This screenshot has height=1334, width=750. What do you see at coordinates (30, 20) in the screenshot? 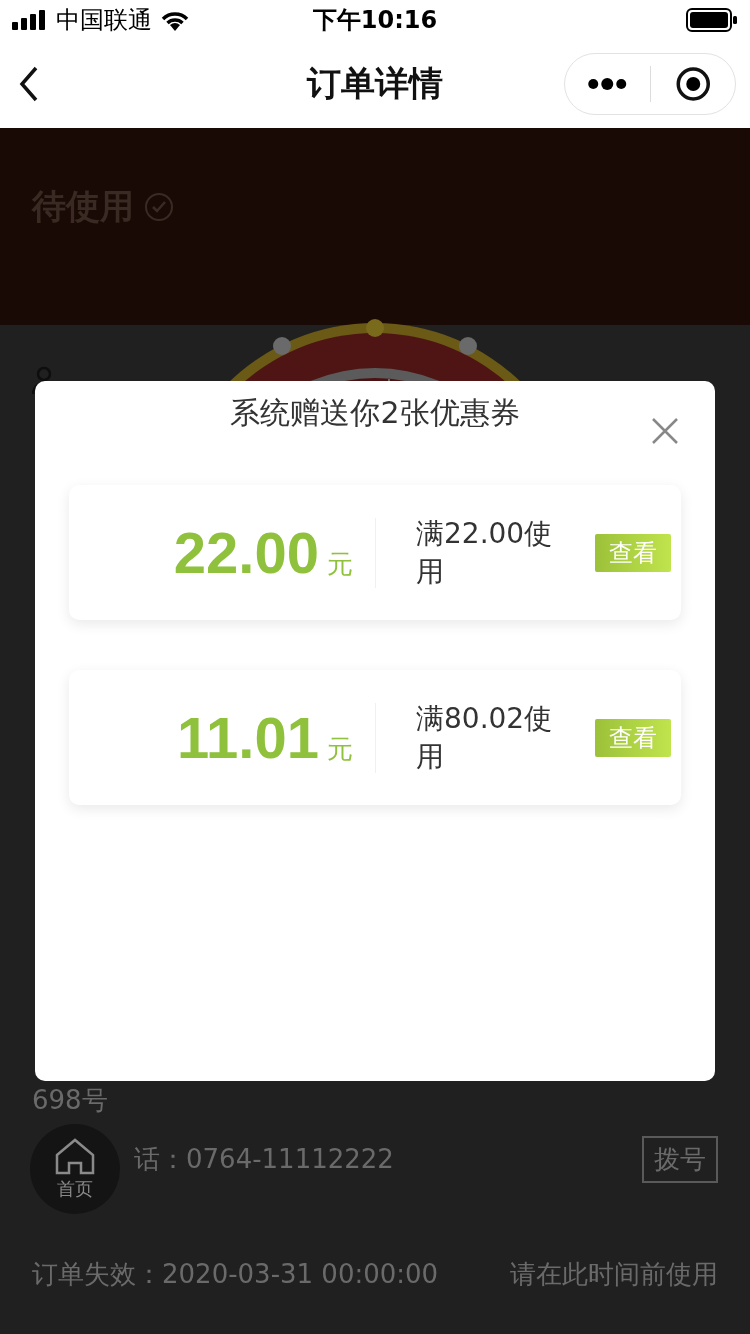
I see `signal-icon` at bounding box center [30, 20].